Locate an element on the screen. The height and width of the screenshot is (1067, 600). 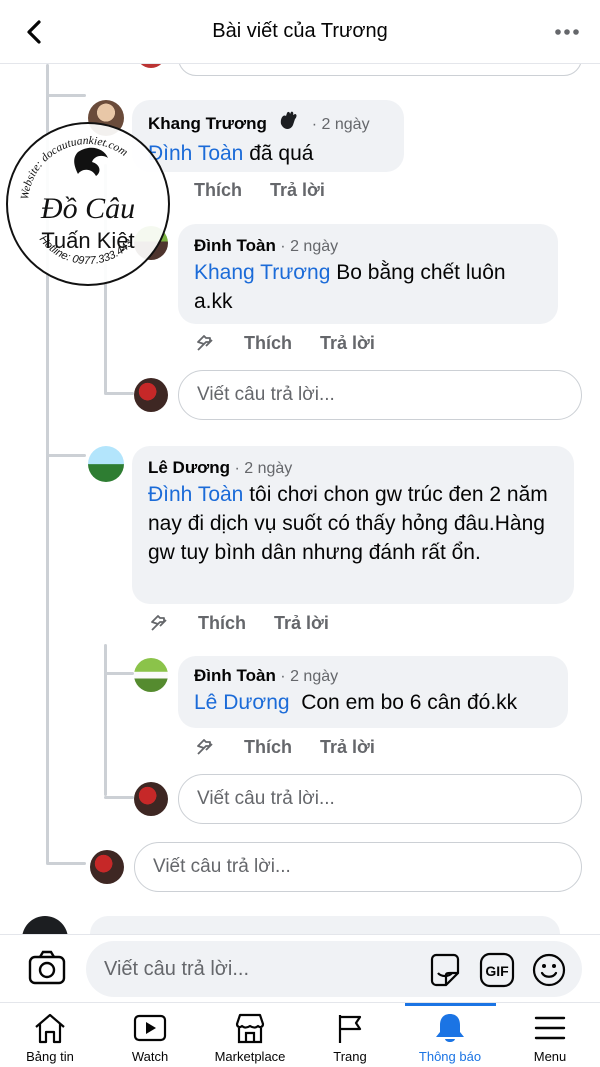
thread-line is located at coordinates (105, 720).